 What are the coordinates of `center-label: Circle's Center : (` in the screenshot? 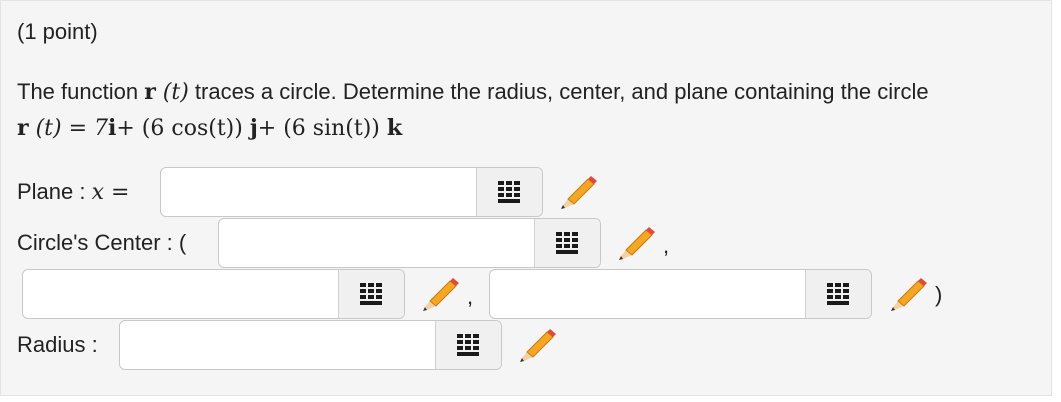 It's located at (102, 242).